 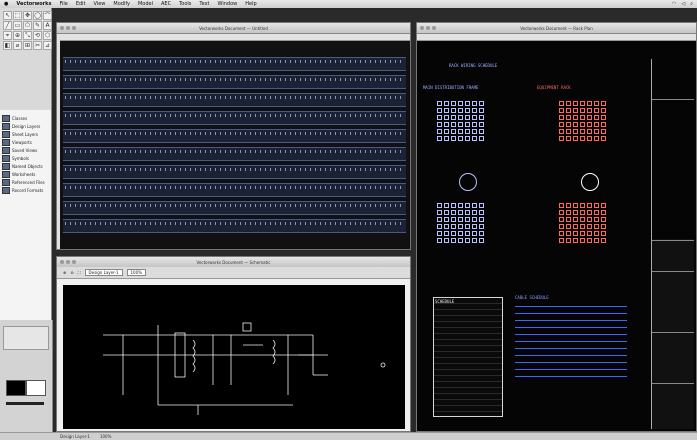 What do you see at coordinates (27, 15) in the screenshot?
I see `pan-tool-icon: ✥` at bounding box center [27, 15].